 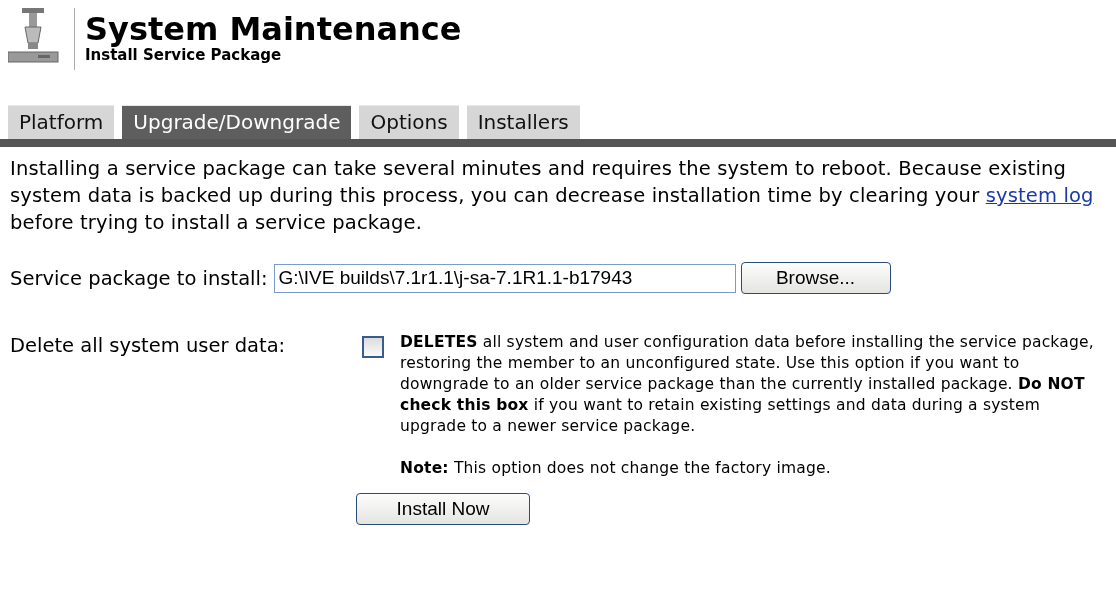 What do you see at coordinates (1039, 195) in the screenshot?
I see `system-log-link: system log` at bounding box center [1039, 195].